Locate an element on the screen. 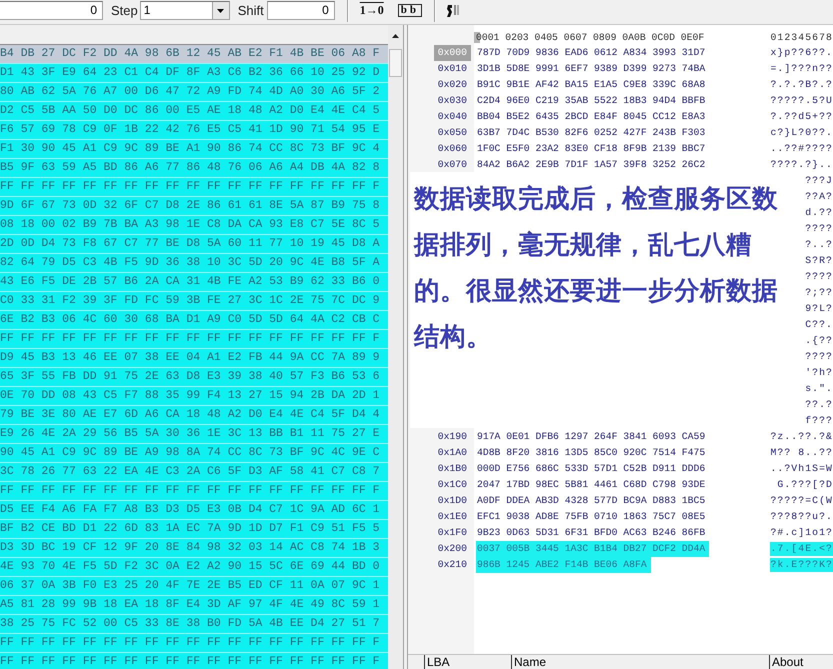 The image size is (833, 669). hex-row: BF B2 CE BD D1 22 6D 83 1A EC 7A 9D 1D D7 F1 C9 51 F5 5 is located at coordinates (194, 529).